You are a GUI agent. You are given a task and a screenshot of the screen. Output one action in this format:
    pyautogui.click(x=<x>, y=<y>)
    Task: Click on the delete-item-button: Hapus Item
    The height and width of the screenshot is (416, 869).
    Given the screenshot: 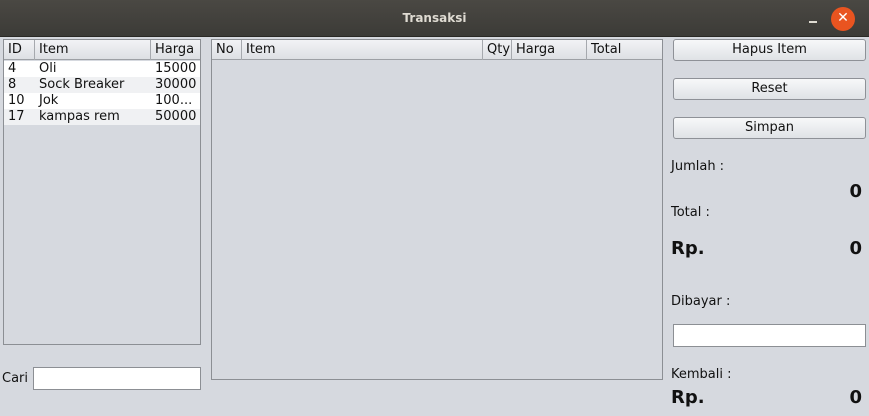 What is the action you would take?
    pyautogui.click(x=769, y=50)
    